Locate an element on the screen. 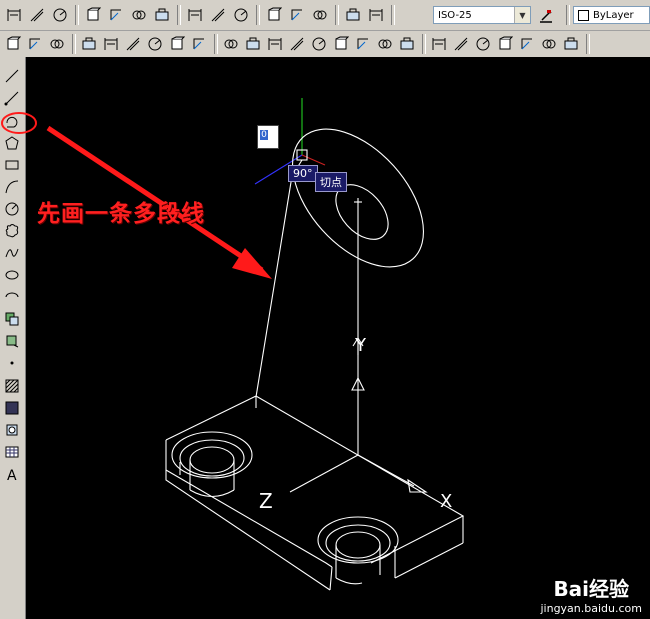 This screenshot has height=619, width=650. layer-select: ByLayer is located at coordinates (611, 15).